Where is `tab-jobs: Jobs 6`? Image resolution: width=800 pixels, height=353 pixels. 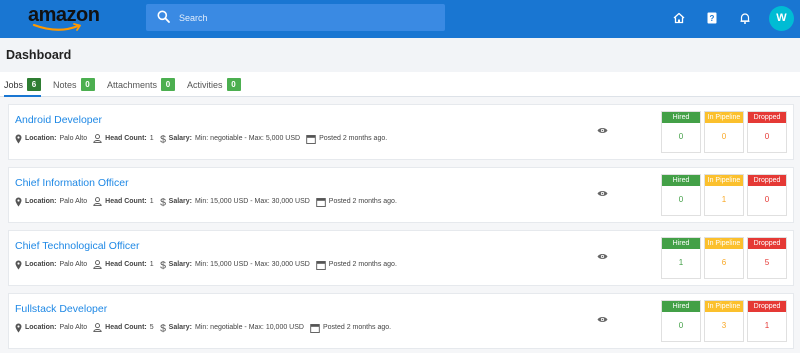 tab-jobs: Jobs 6 is located at coordinates (23, 87).